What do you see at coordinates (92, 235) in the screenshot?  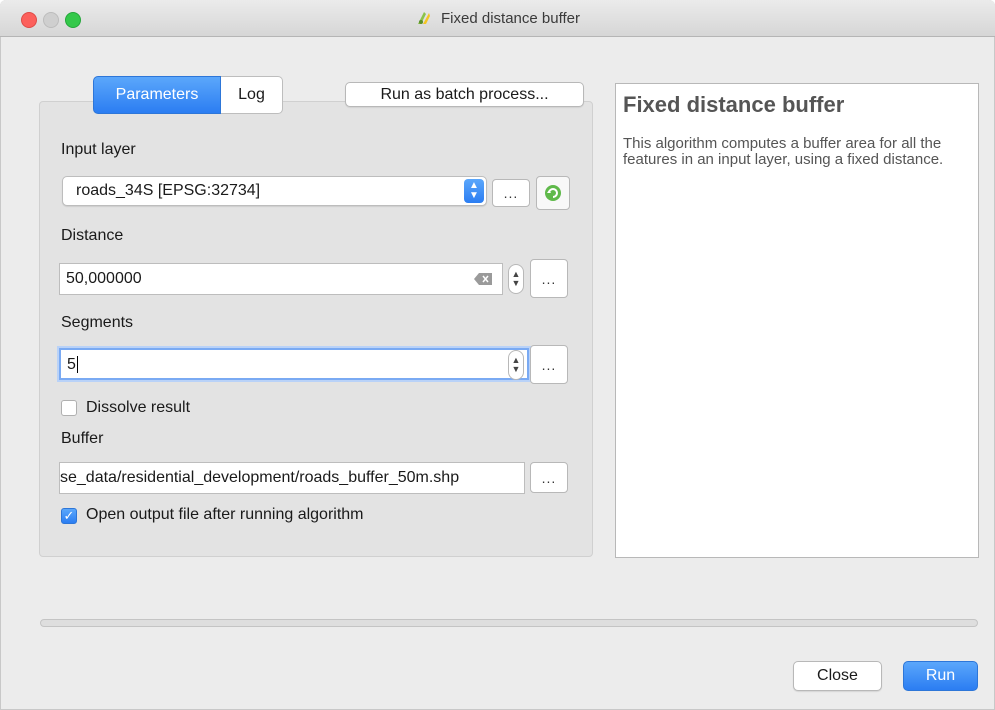 I see `distance-label: Distance` at bounding box center [92, 235].